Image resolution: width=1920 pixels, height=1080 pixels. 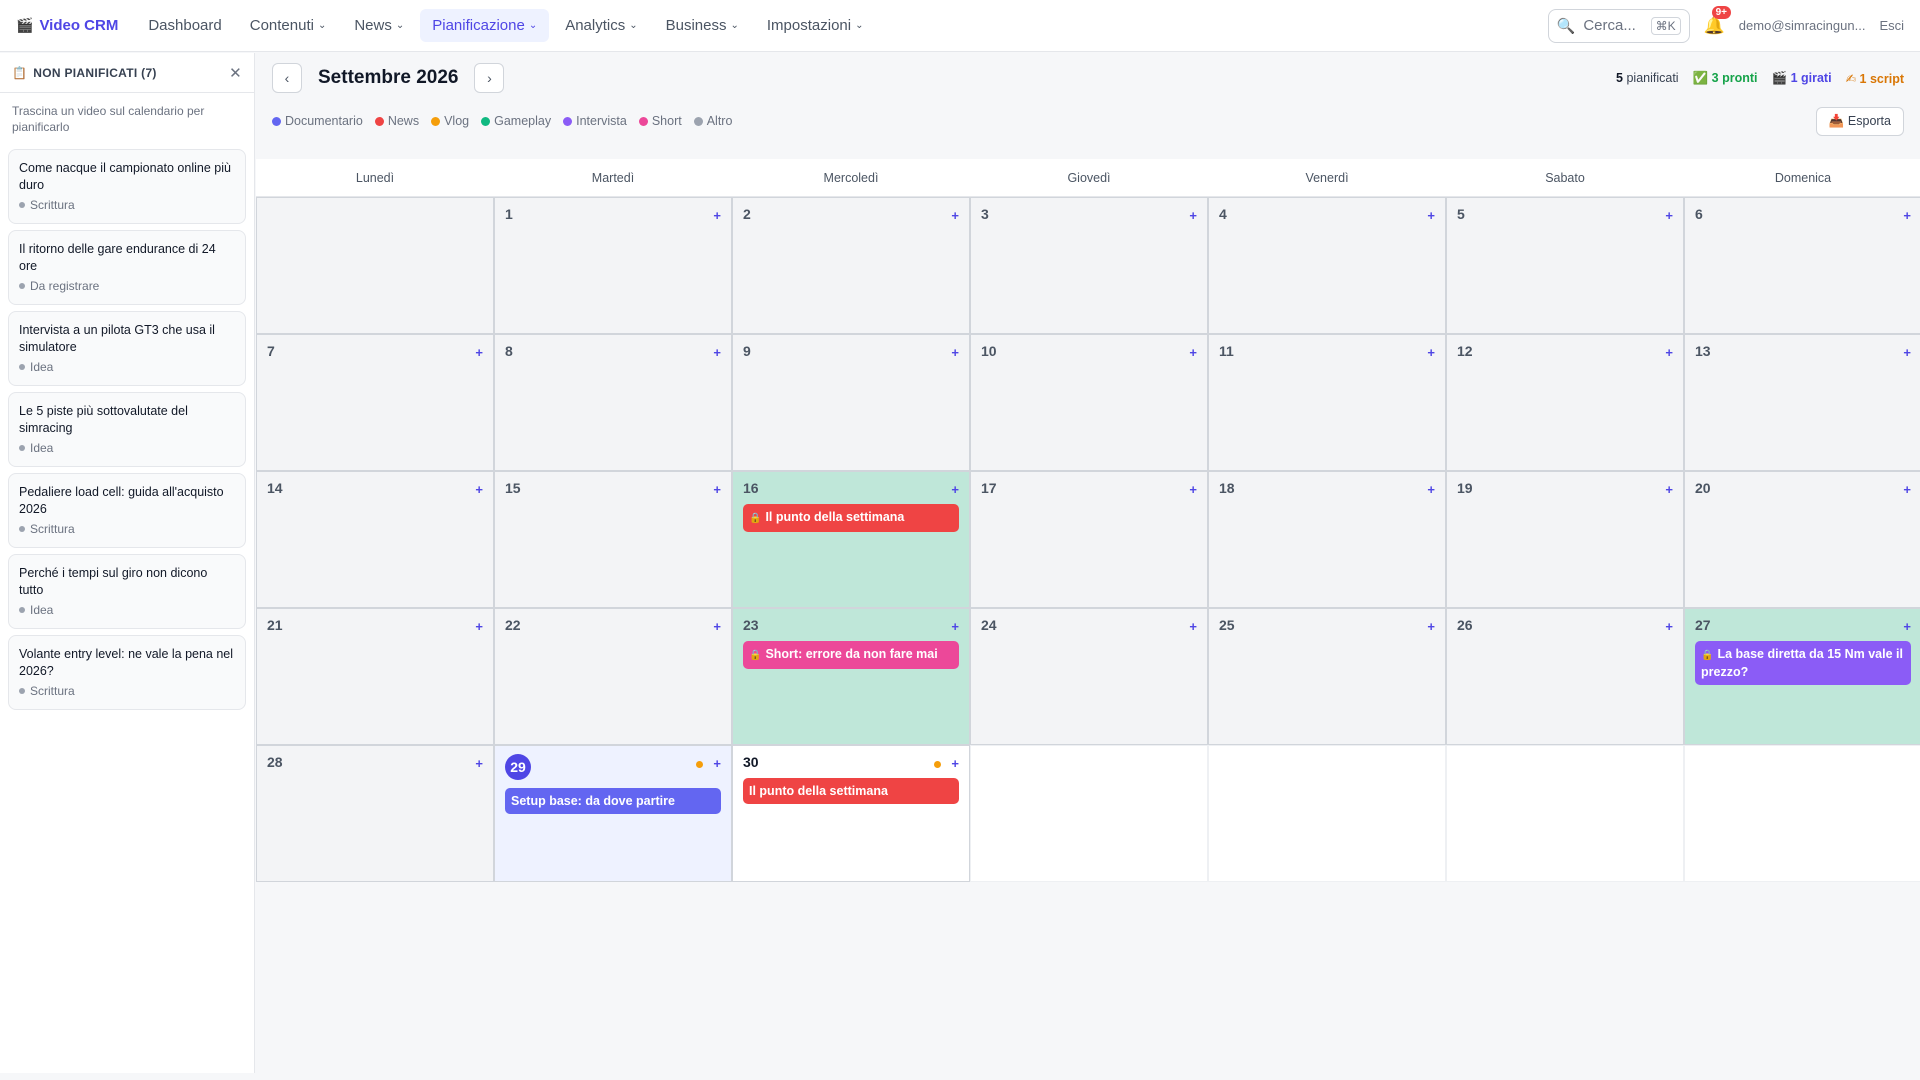 What do you see at coordinates (1089, 676) in the screenshot?
I see `calendar-day-24: 24 +` at bounding box center [1089, 676].